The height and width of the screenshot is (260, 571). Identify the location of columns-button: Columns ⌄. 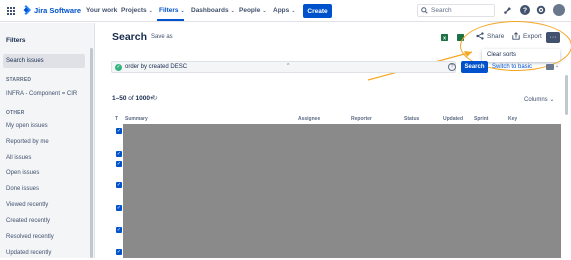
(539, 99).